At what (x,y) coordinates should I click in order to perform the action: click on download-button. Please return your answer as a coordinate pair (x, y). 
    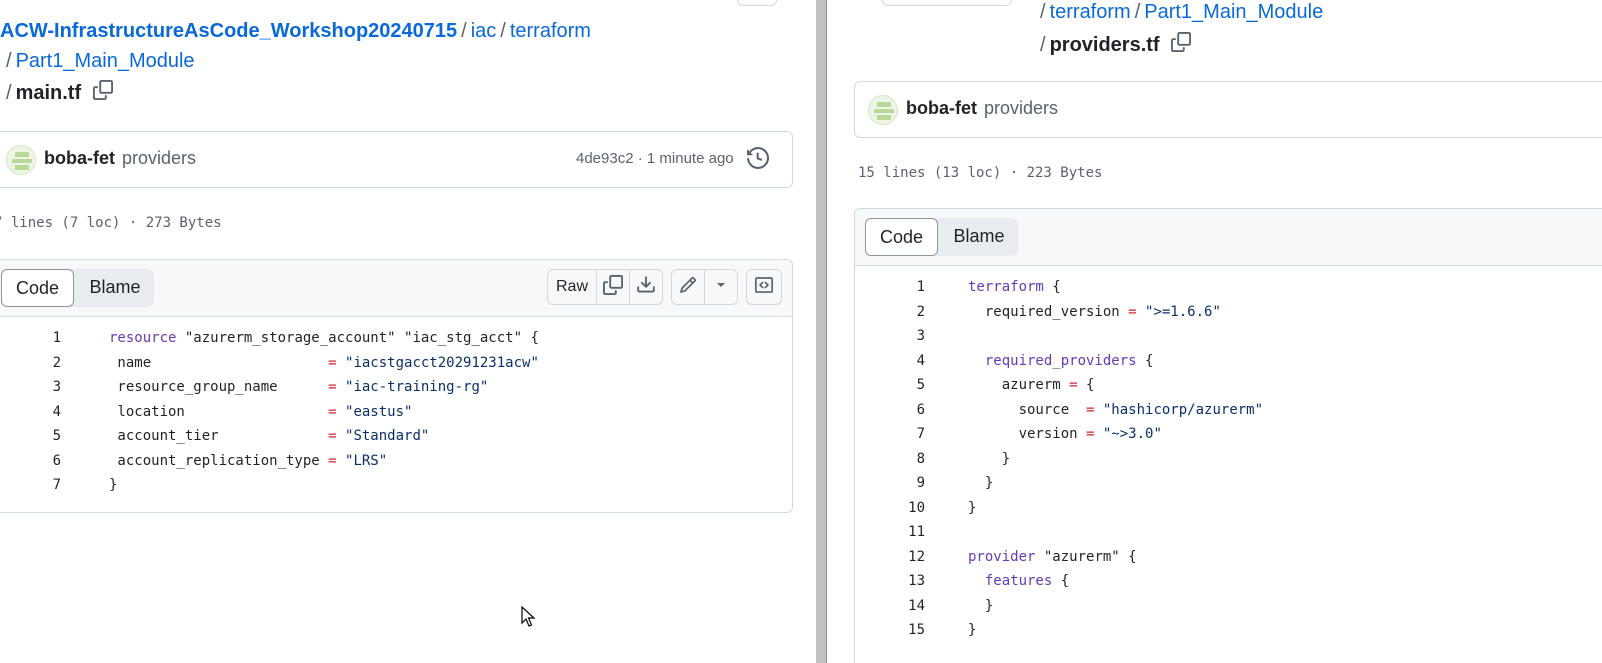
    Looking at the image, I should click on (646, 287).